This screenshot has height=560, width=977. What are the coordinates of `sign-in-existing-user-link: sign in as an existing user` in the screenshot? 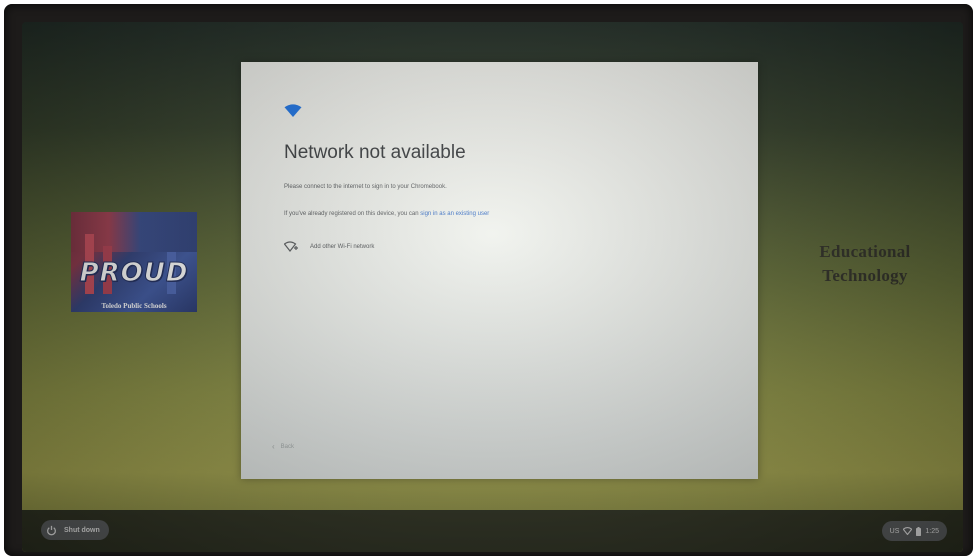 It's located at (454, 214).